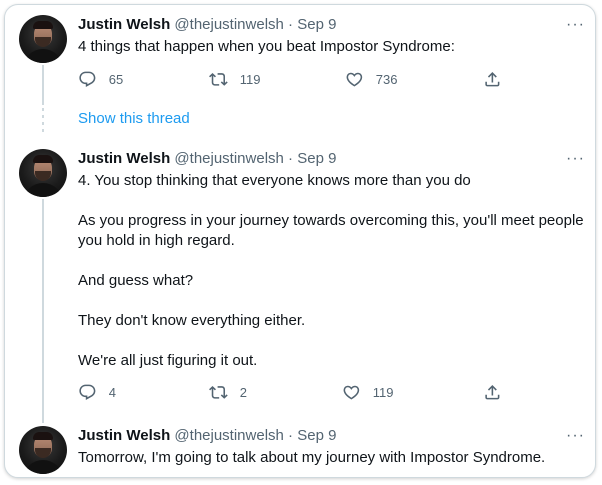 The height and width of the screenshot is (485, 602). Describe the element at coordinates (112, 392) in the screenshot. I see `reply-count: 4` at that location.